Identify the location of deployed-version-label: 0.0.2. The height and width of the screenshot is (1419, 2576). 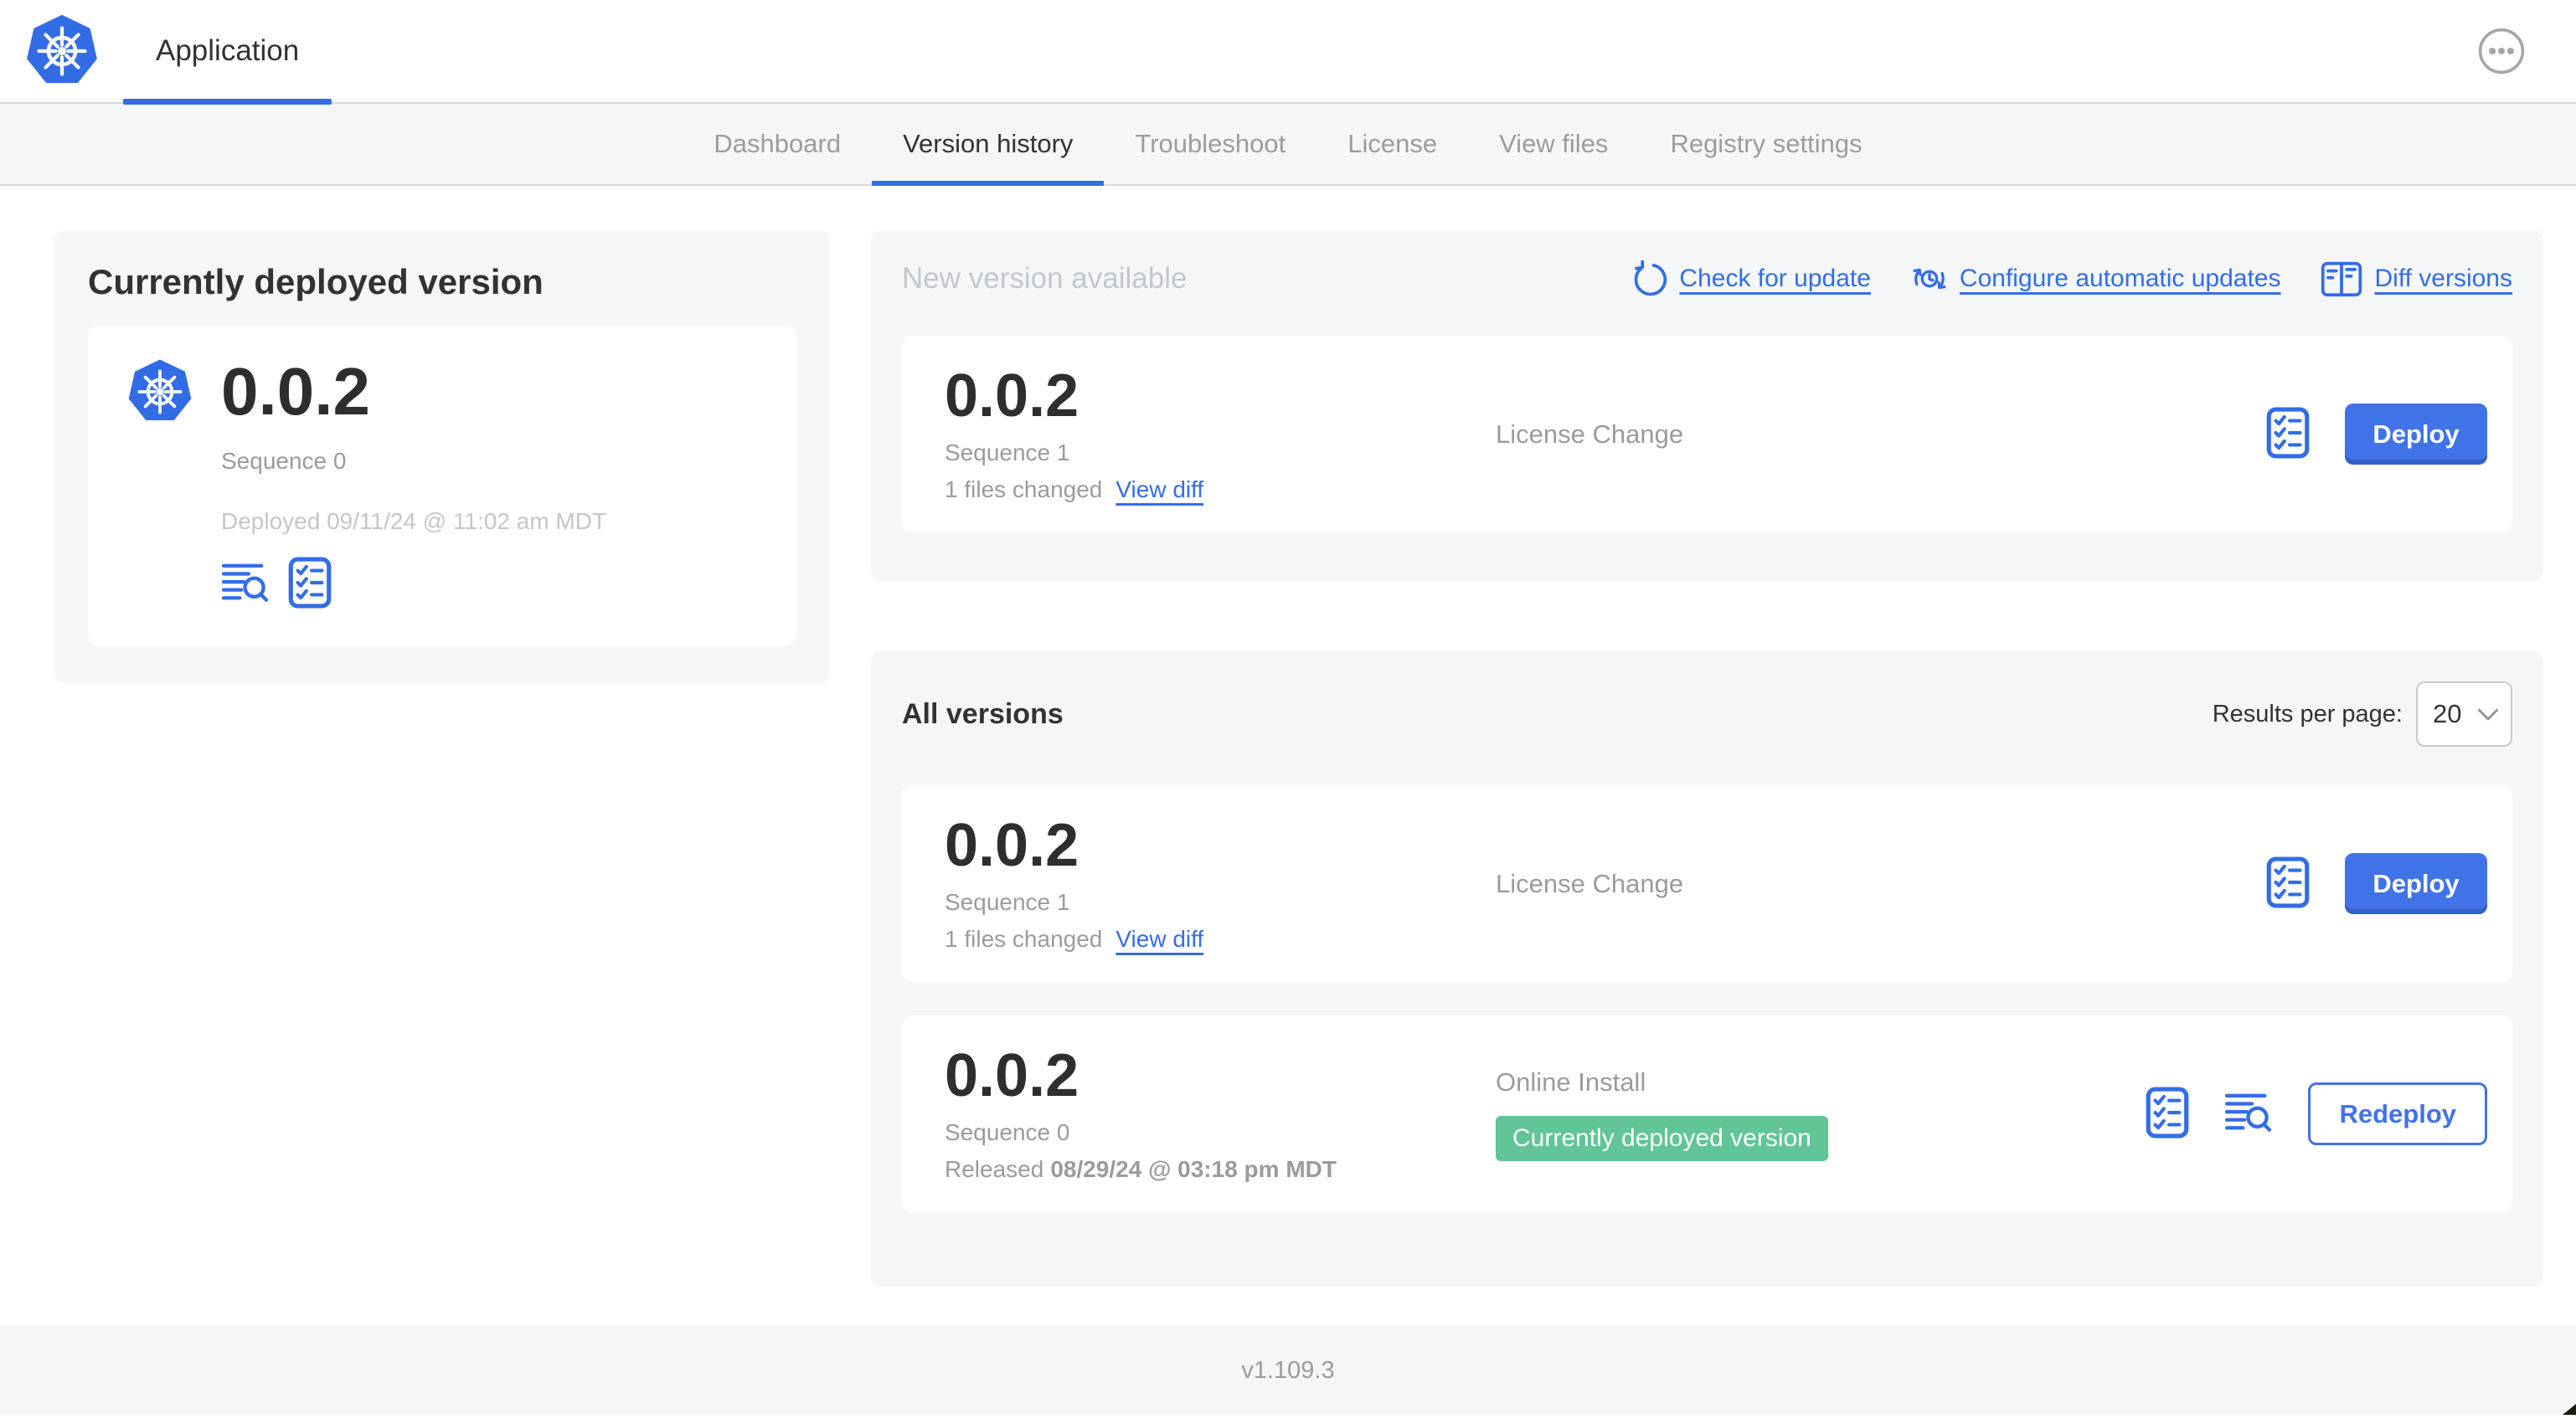
(295, 391).